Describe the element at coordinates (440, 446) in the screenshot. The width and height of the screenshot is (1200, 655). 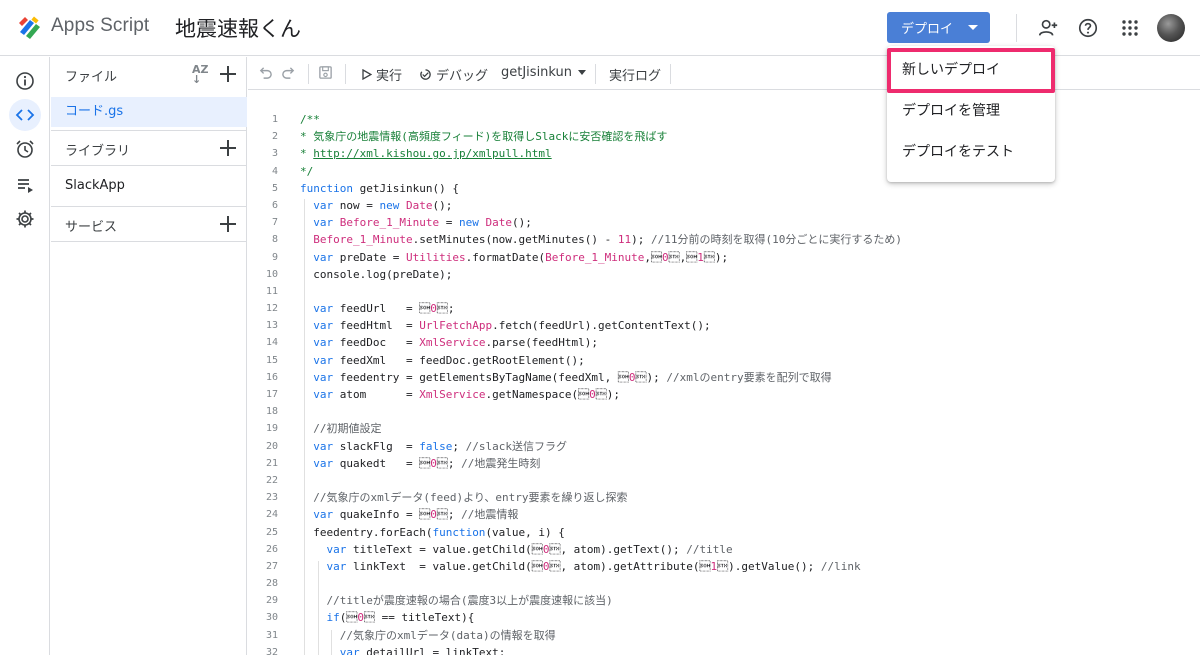
I see `code-text: var slackFlg = false; //slack送信フラグ` at that location.